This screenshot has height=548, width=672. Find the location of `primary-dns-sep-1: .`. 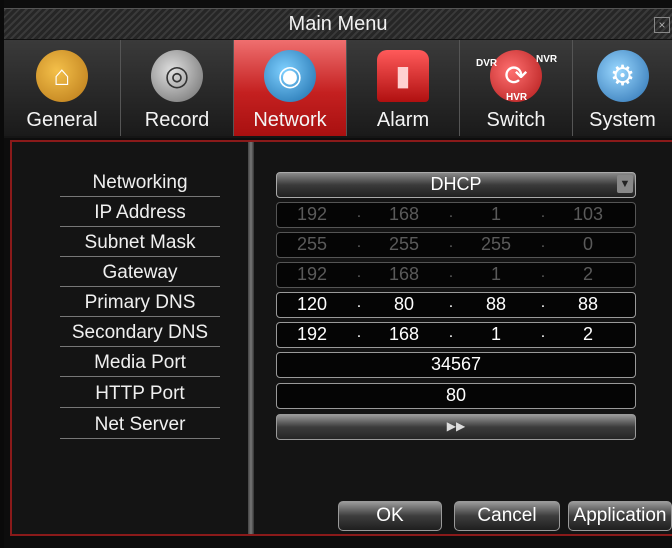

primary-dns-sep-1: . is located at coordinates (359, 302).